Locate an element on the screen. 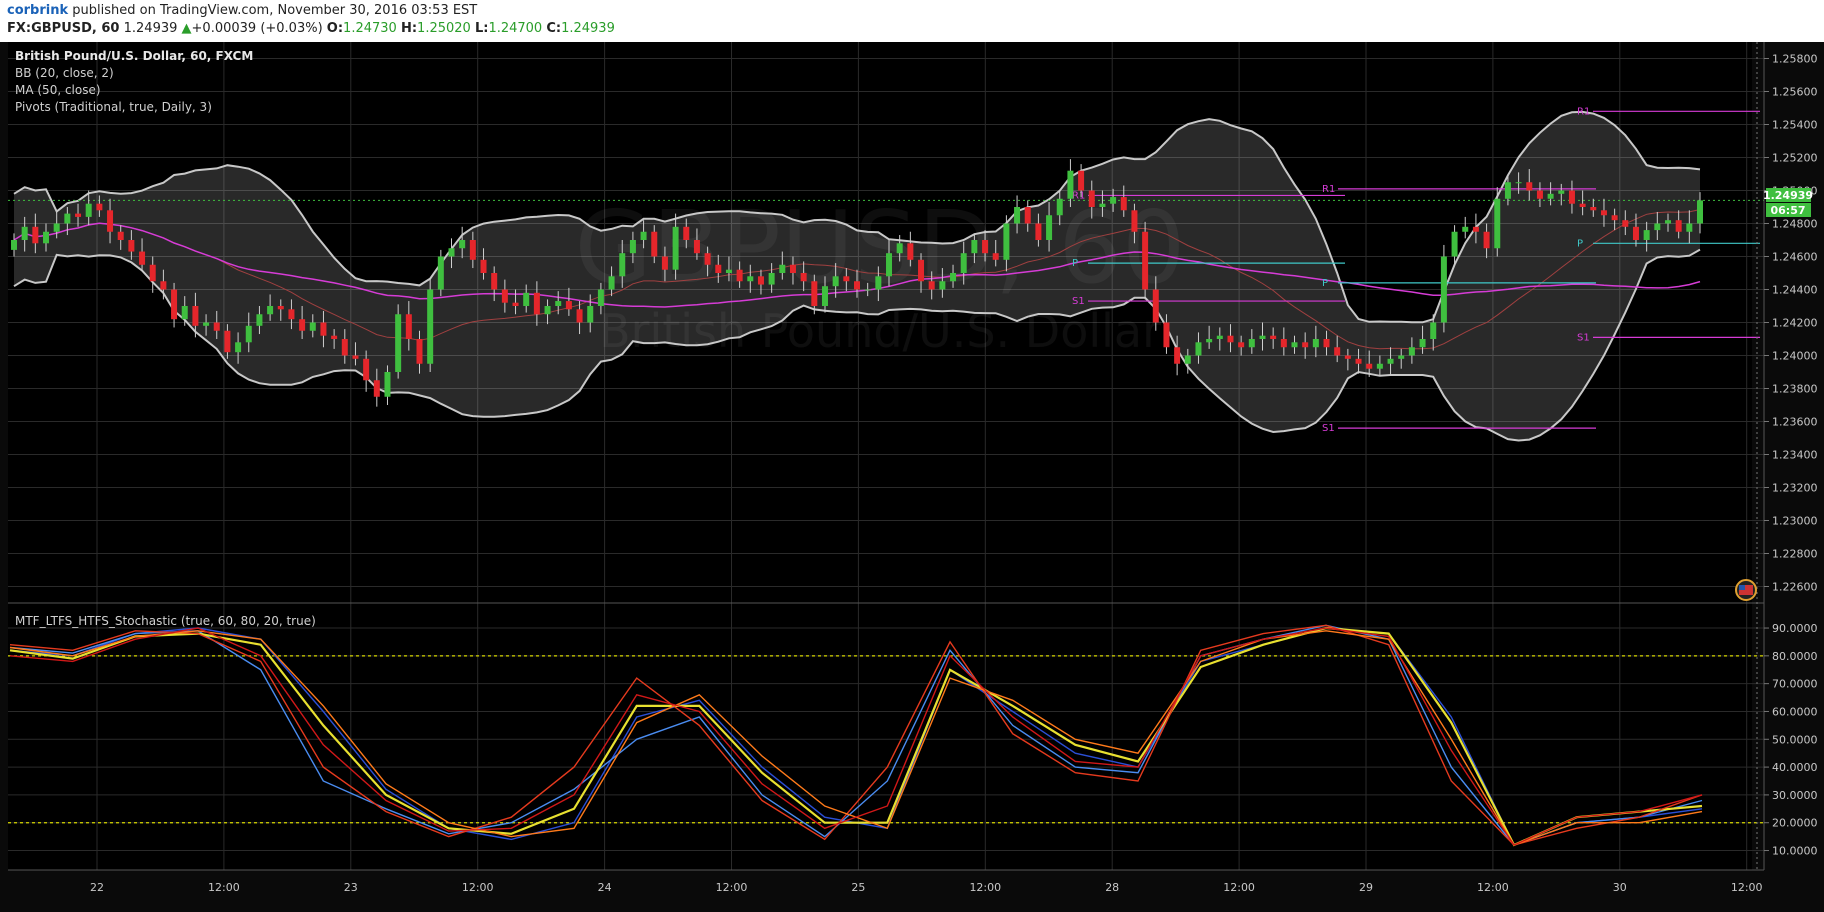  low-value: 1.24700 is located at coordinates (515, 28).